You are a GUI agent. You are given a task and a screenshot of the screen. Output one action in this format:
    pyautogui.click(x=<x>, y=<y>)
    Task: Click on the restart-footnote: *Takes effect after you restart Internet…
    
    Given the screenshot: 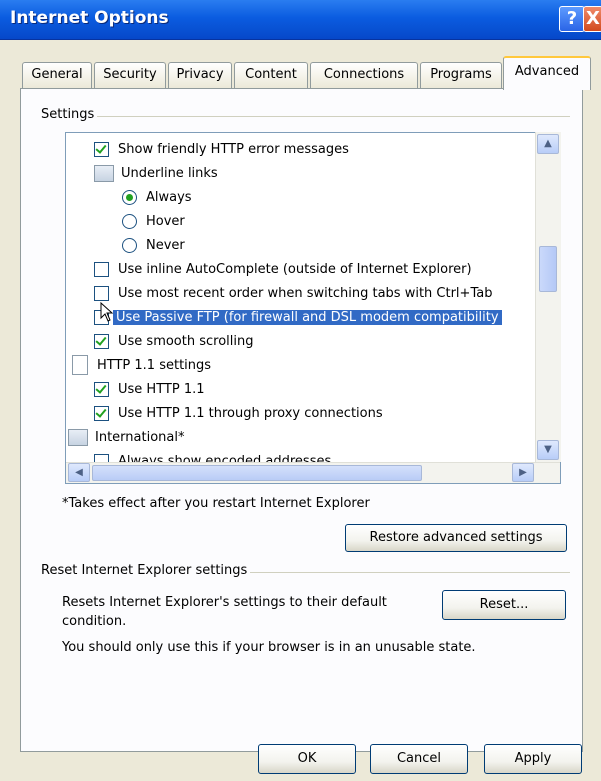 What is the action you would take?
    pyautogui.click(x=216, y=503)
    